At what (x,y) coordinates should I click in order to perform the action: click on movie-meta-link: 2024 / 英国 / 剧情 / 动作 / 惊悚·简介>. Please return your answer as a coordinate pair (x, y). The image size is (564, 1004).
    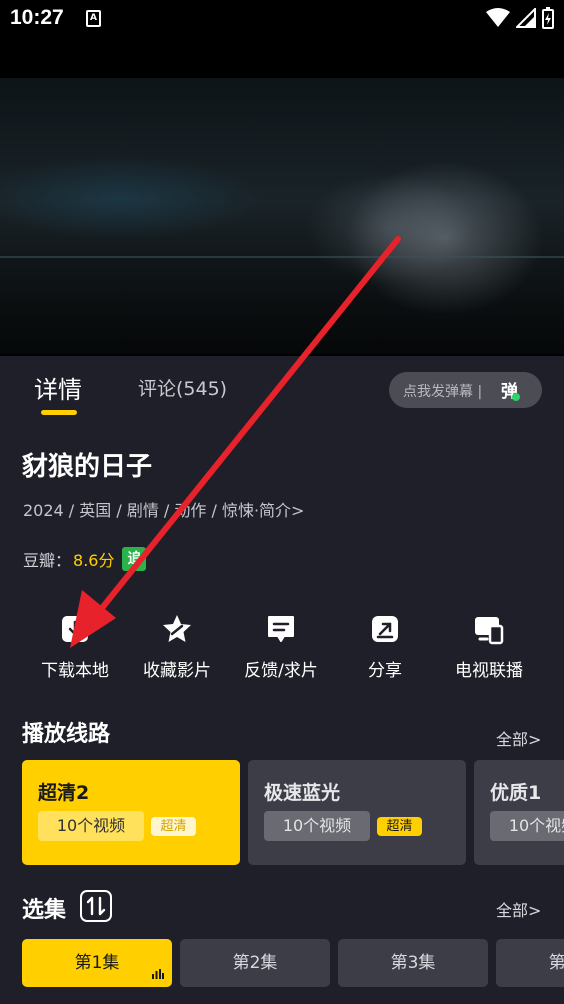
    Looking at the image, I should click on (163, 509).